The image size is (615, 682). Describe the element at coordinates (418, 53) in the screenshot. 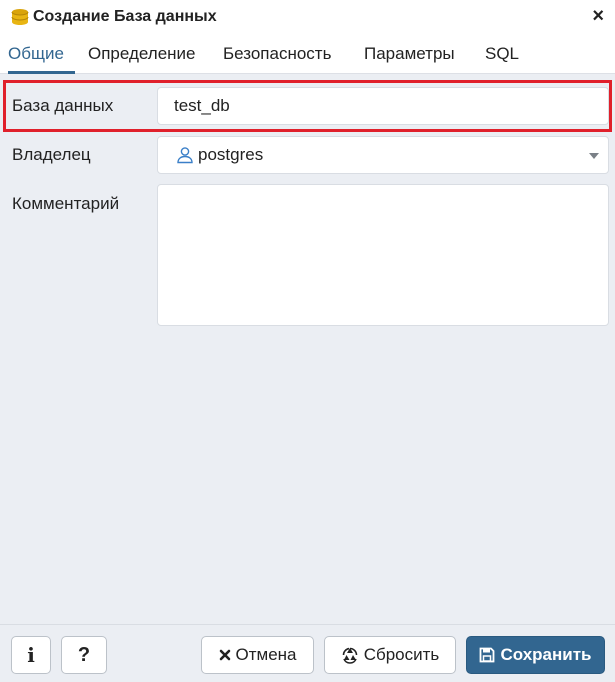

I see `tab-parameters: Параметры` at that location.